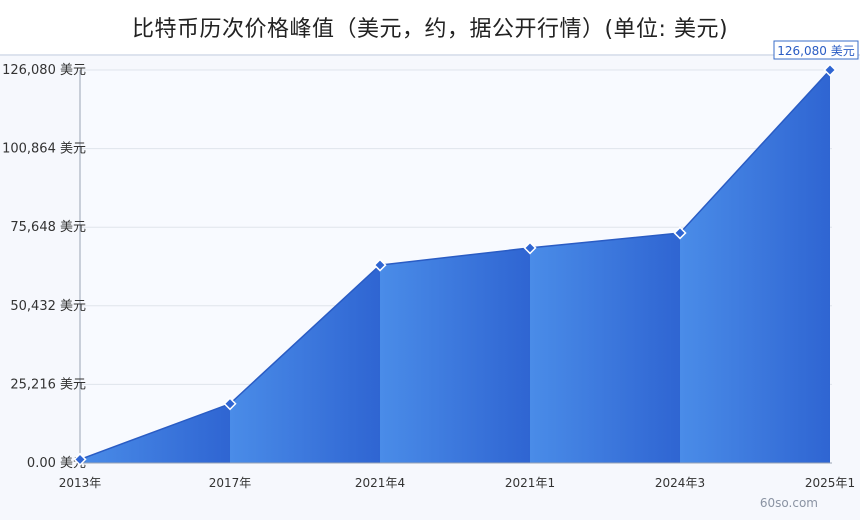 Image resolution: width=860 pixels, height=520 pixels. What do you see at coordinates (830, 483) in the screenshot?
I see `x-tick-label: 2025年1` at bounding box center [830, 483].